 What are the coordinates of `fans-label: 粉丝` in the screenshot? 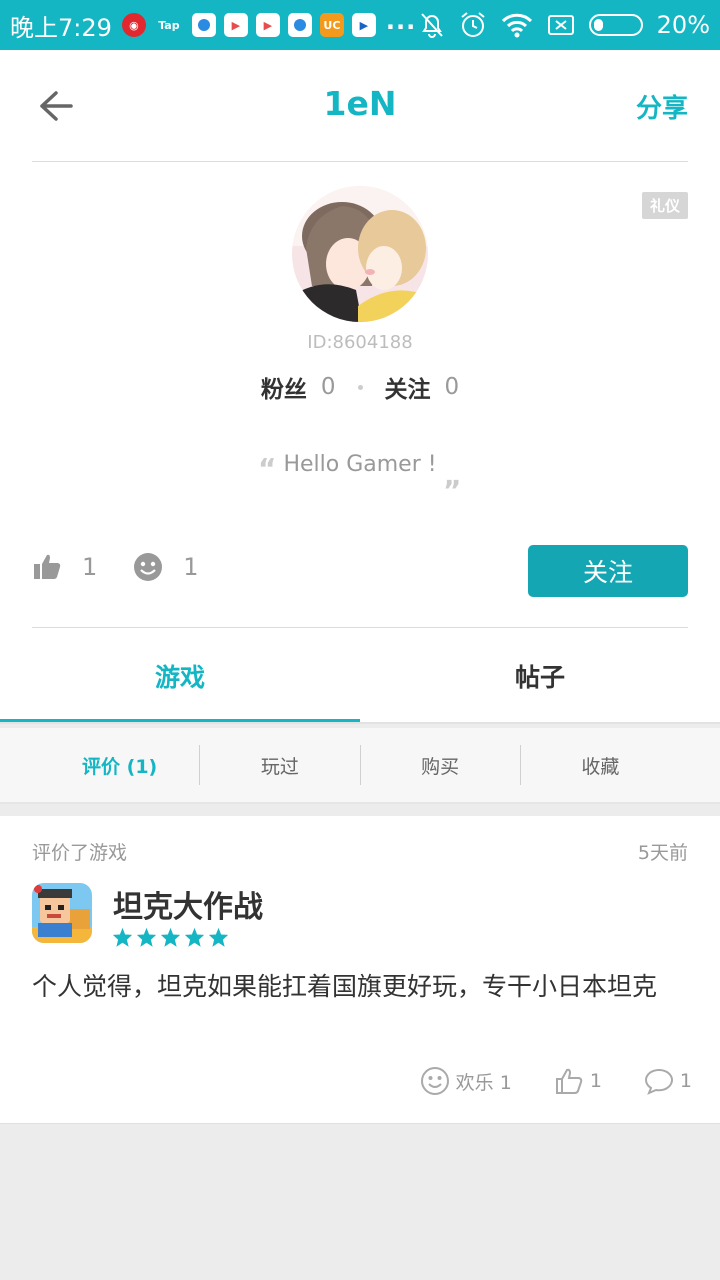 It's located at (284, 387).